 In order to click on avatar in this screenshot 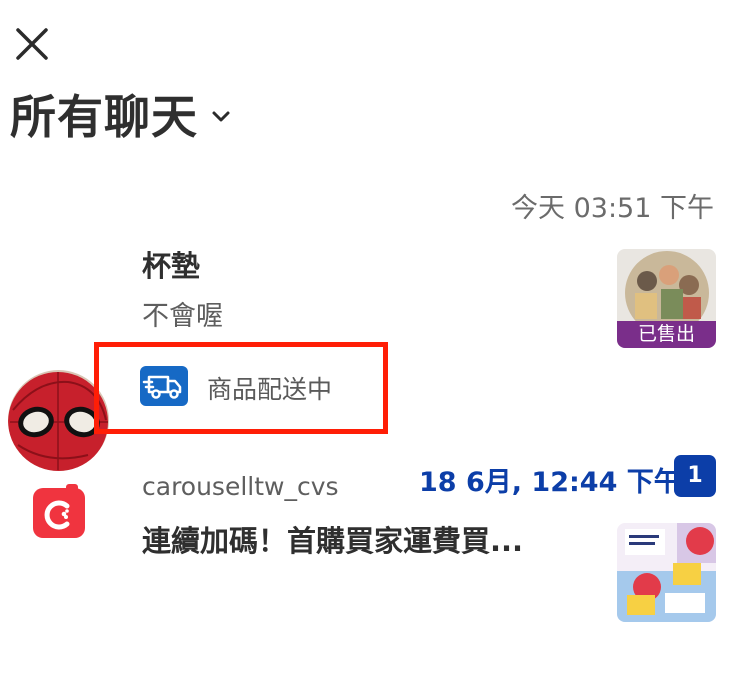, I will do `click(59, 511)`.